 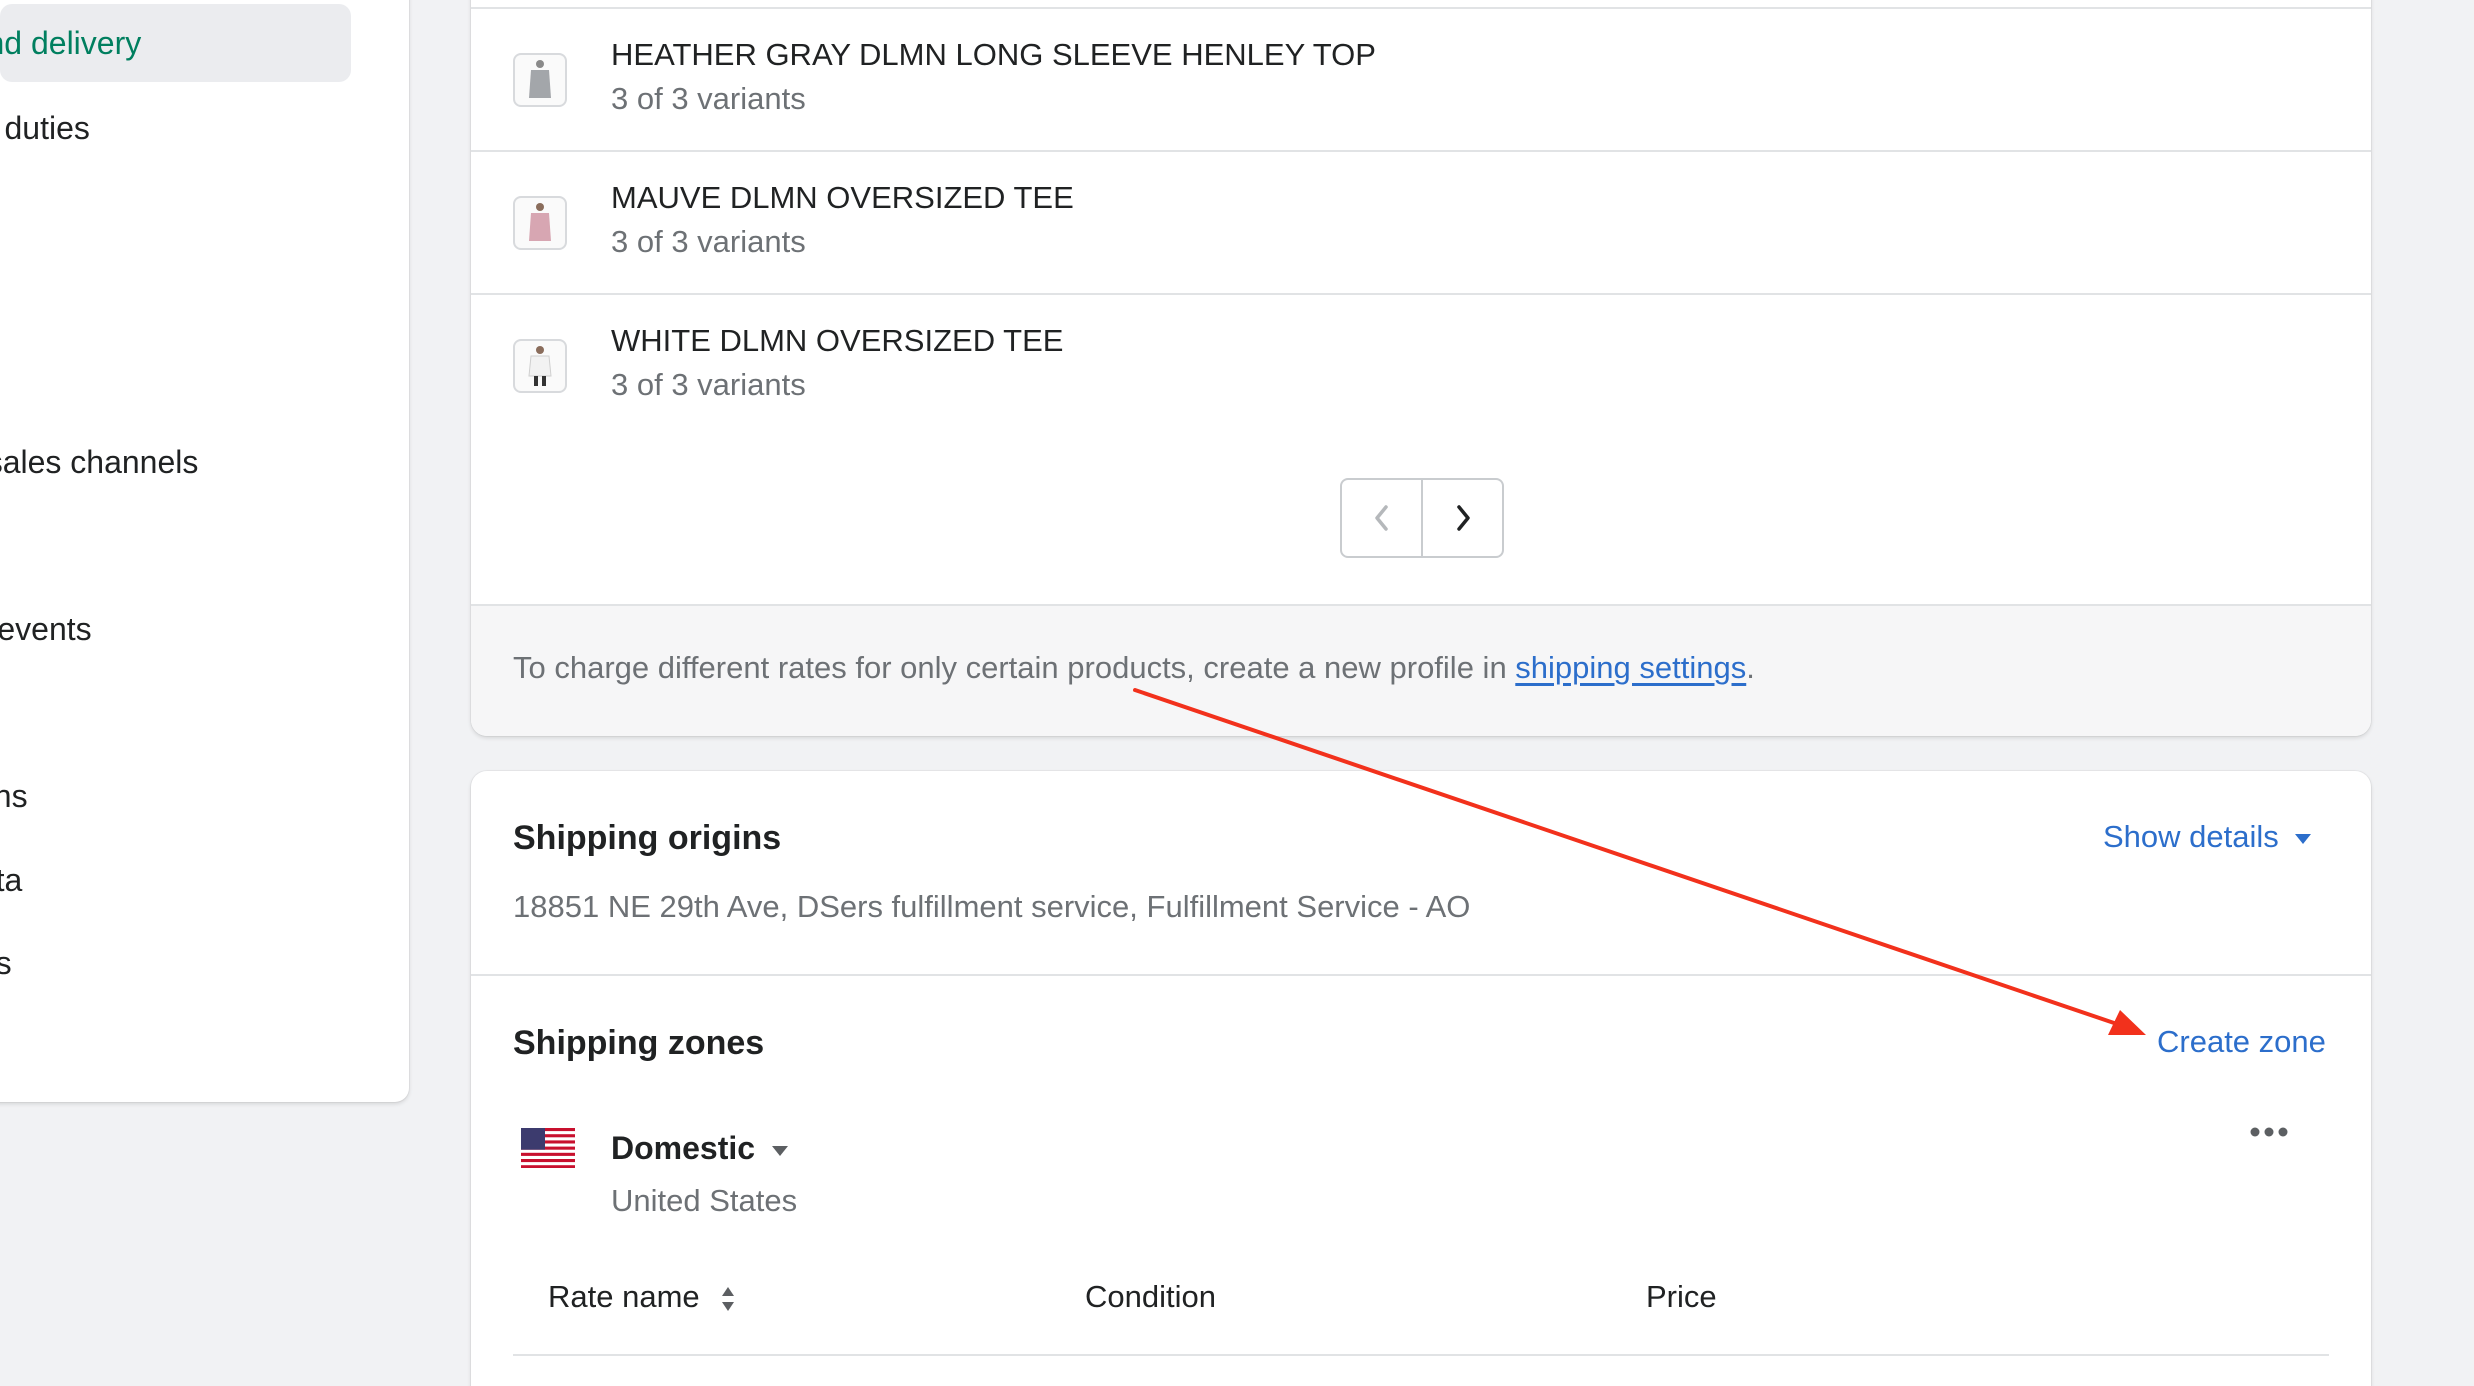 I want to click on table-header-divider, so click(x=1421, y=1355).